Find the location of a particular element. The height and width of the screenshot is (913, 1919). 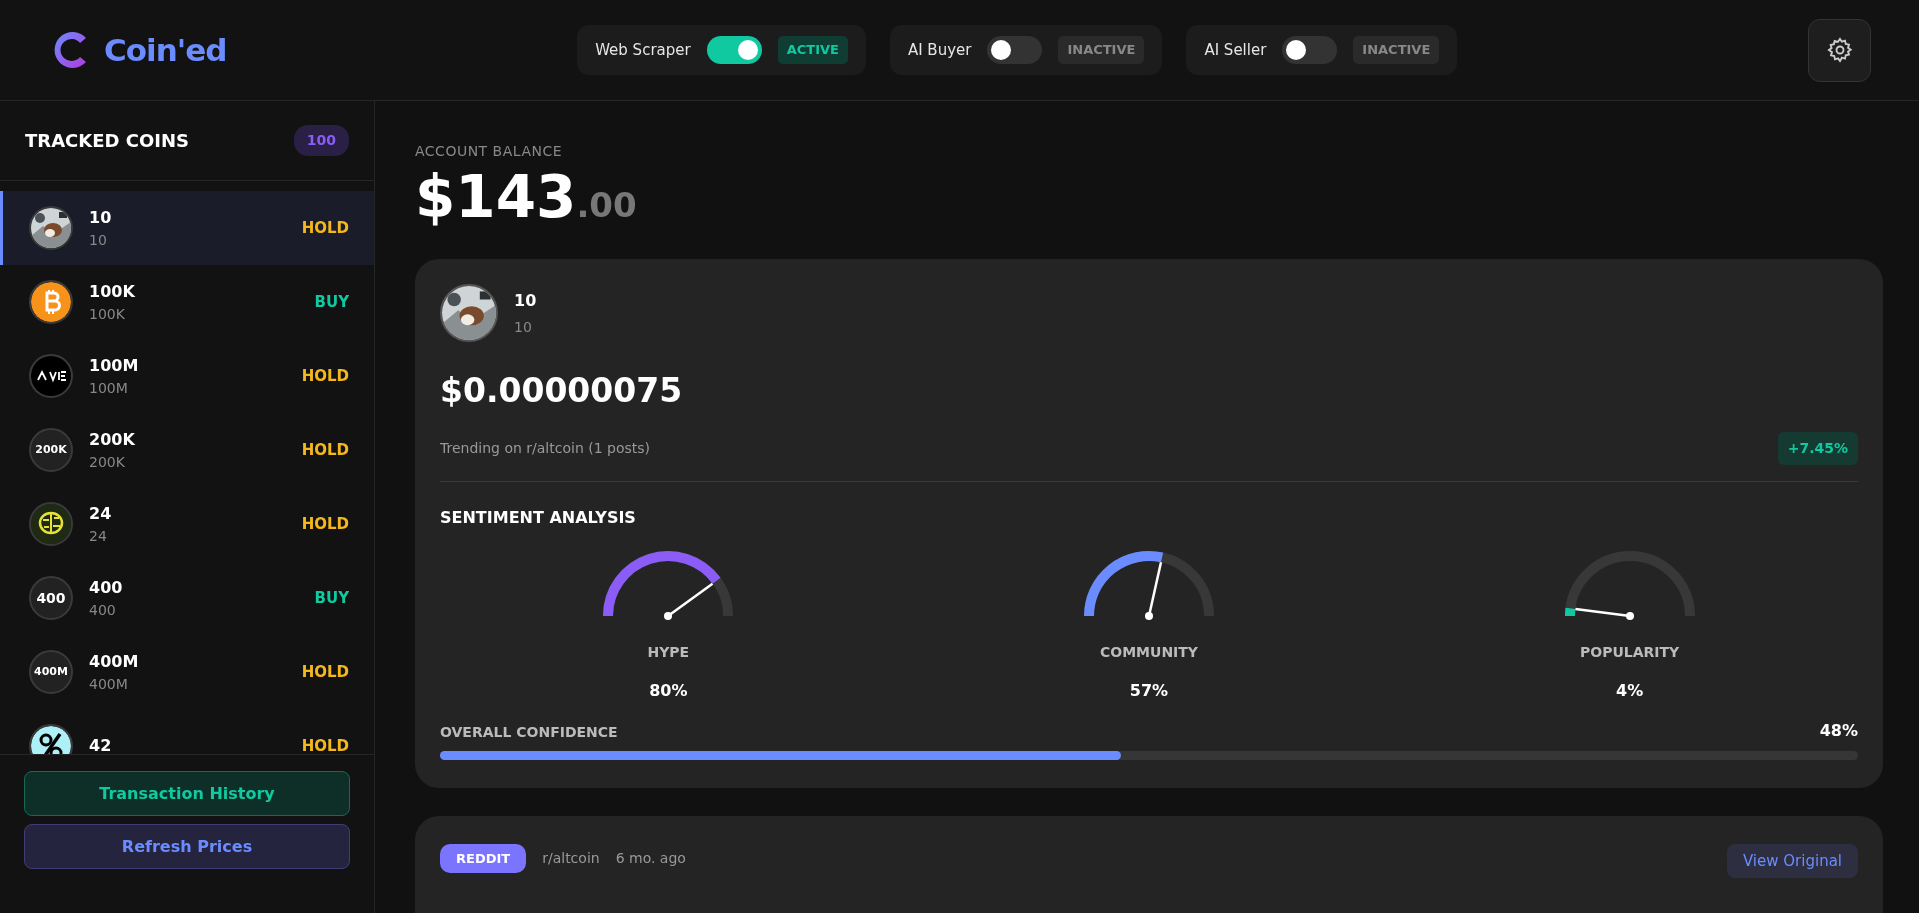

history-button: Transaction History is located at coordinates (187, 793).